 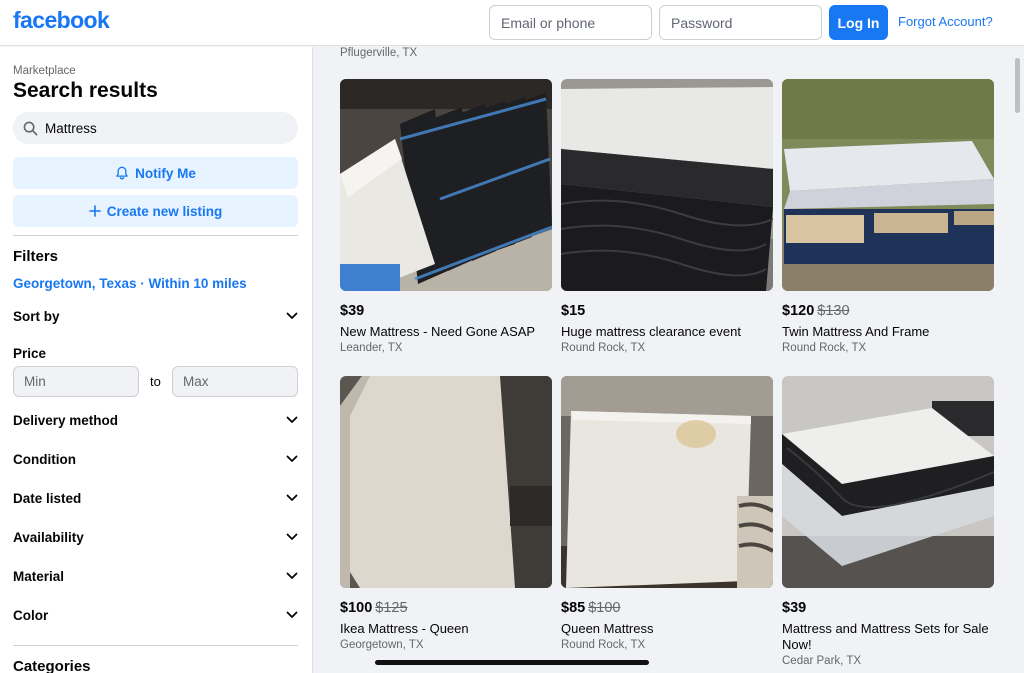 What do you see at coordinates (945, 21) in the screenshot?
I see `forgot-account-link: Forgot Account?` at bounding box center [945, 21].